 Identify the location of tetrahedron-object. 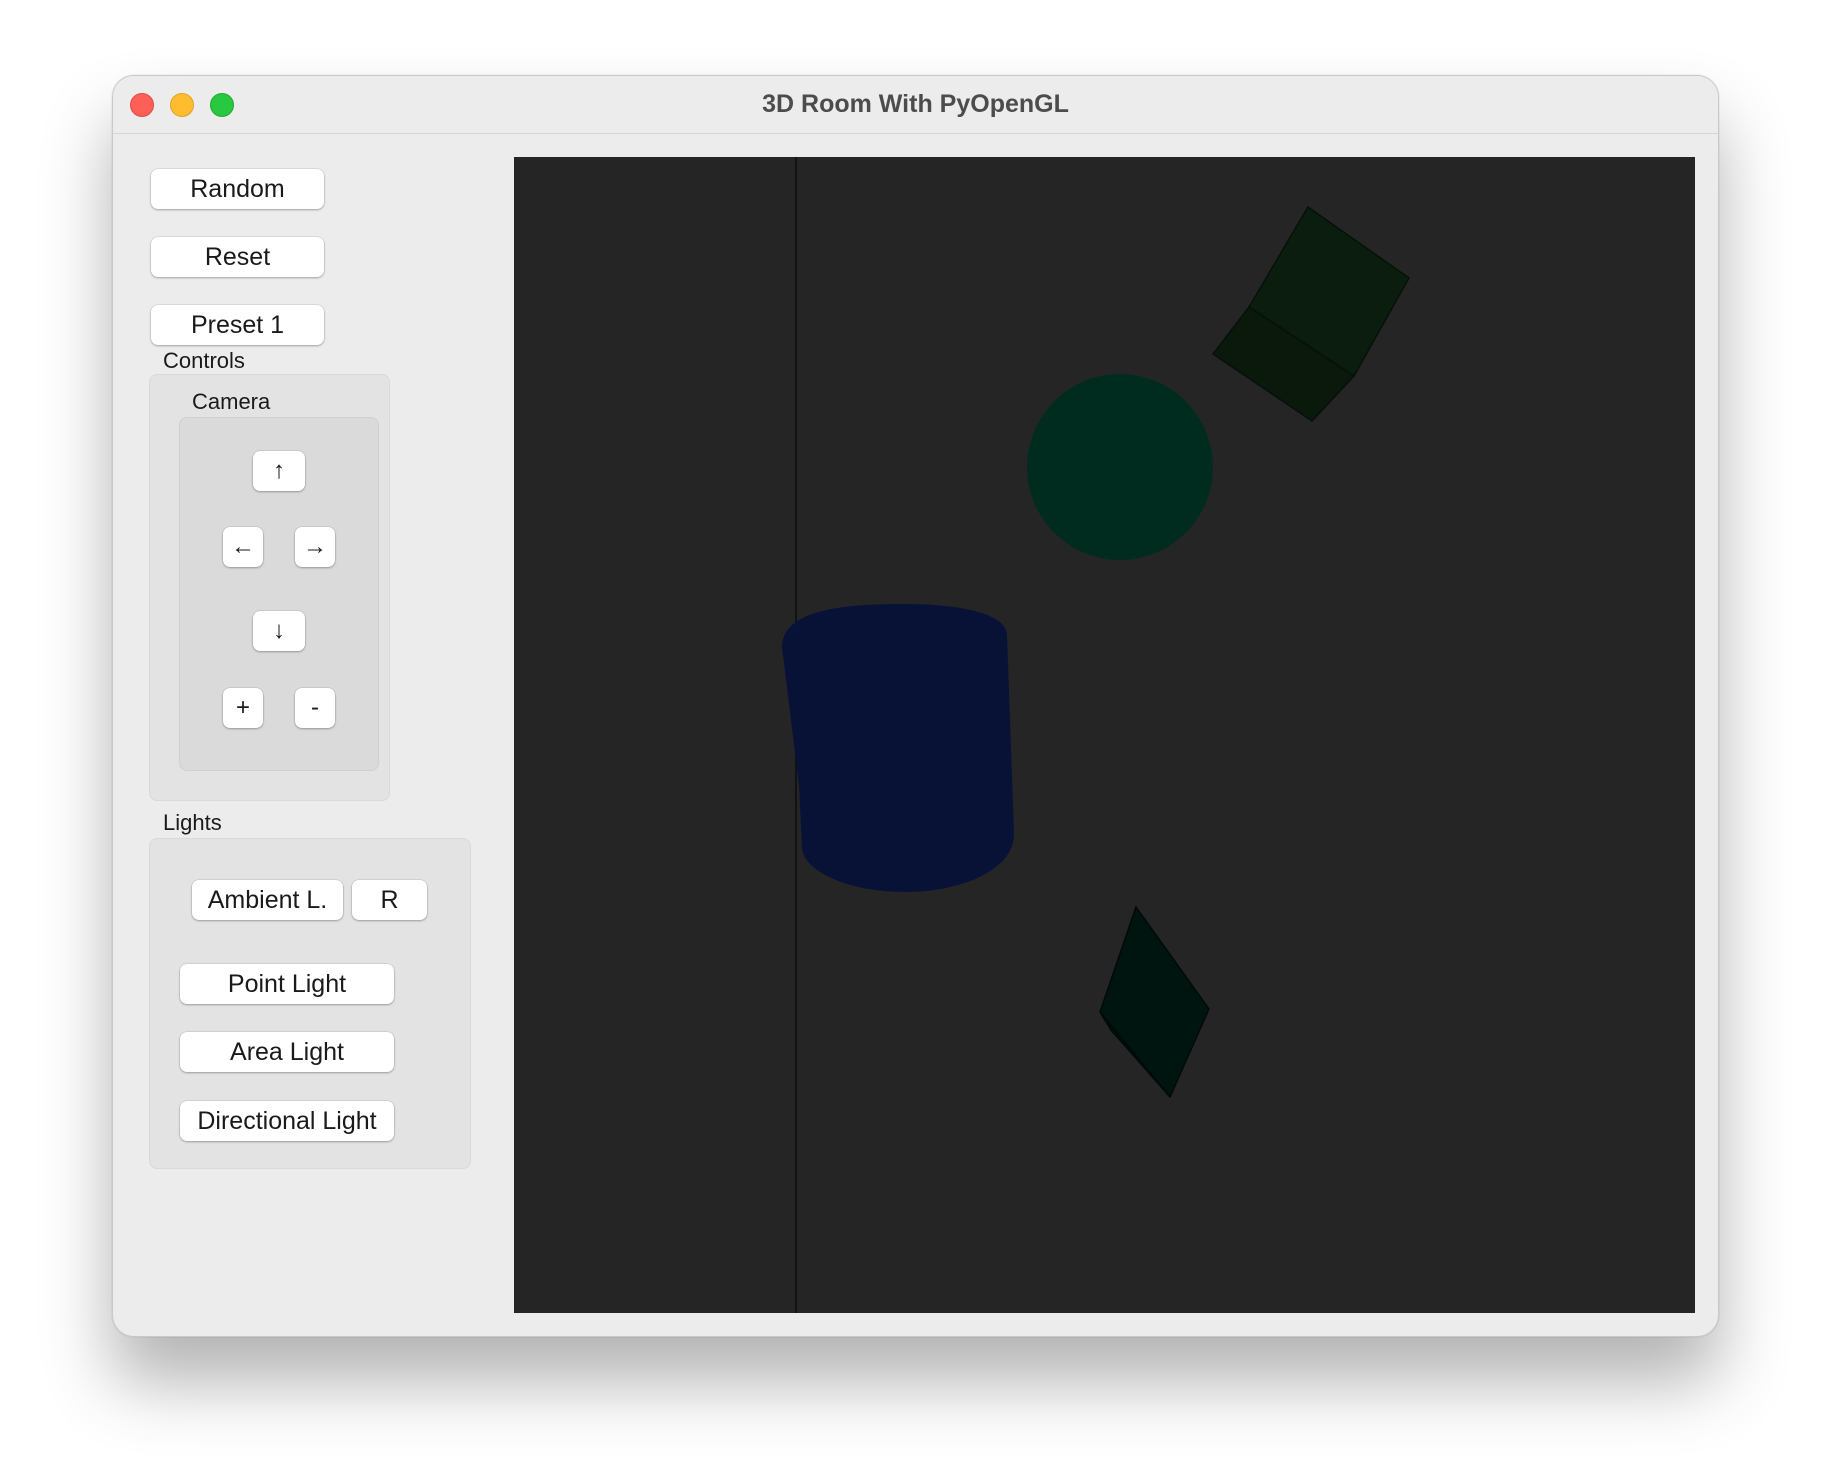
(1154, 1002).